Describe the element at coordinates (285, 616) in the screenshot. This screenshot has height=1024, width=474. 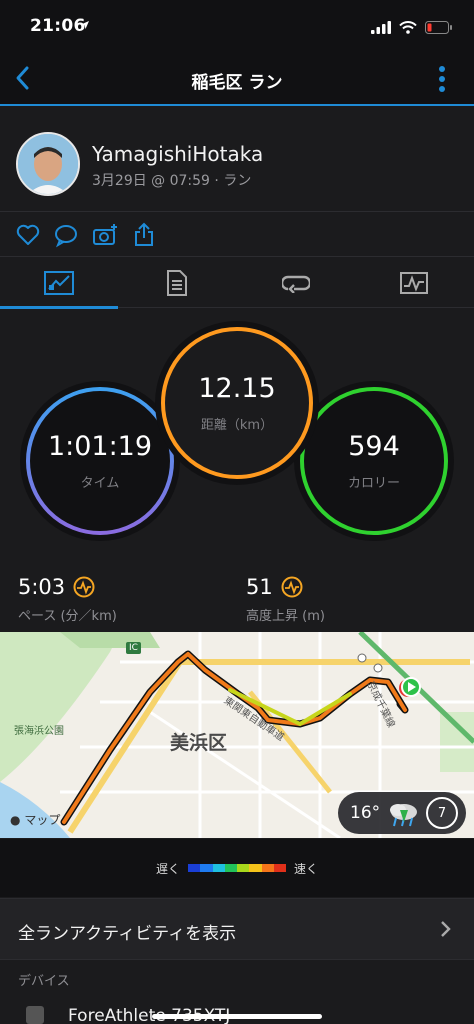
I see `elevation-label: 高度上昇 (m)` at that location.